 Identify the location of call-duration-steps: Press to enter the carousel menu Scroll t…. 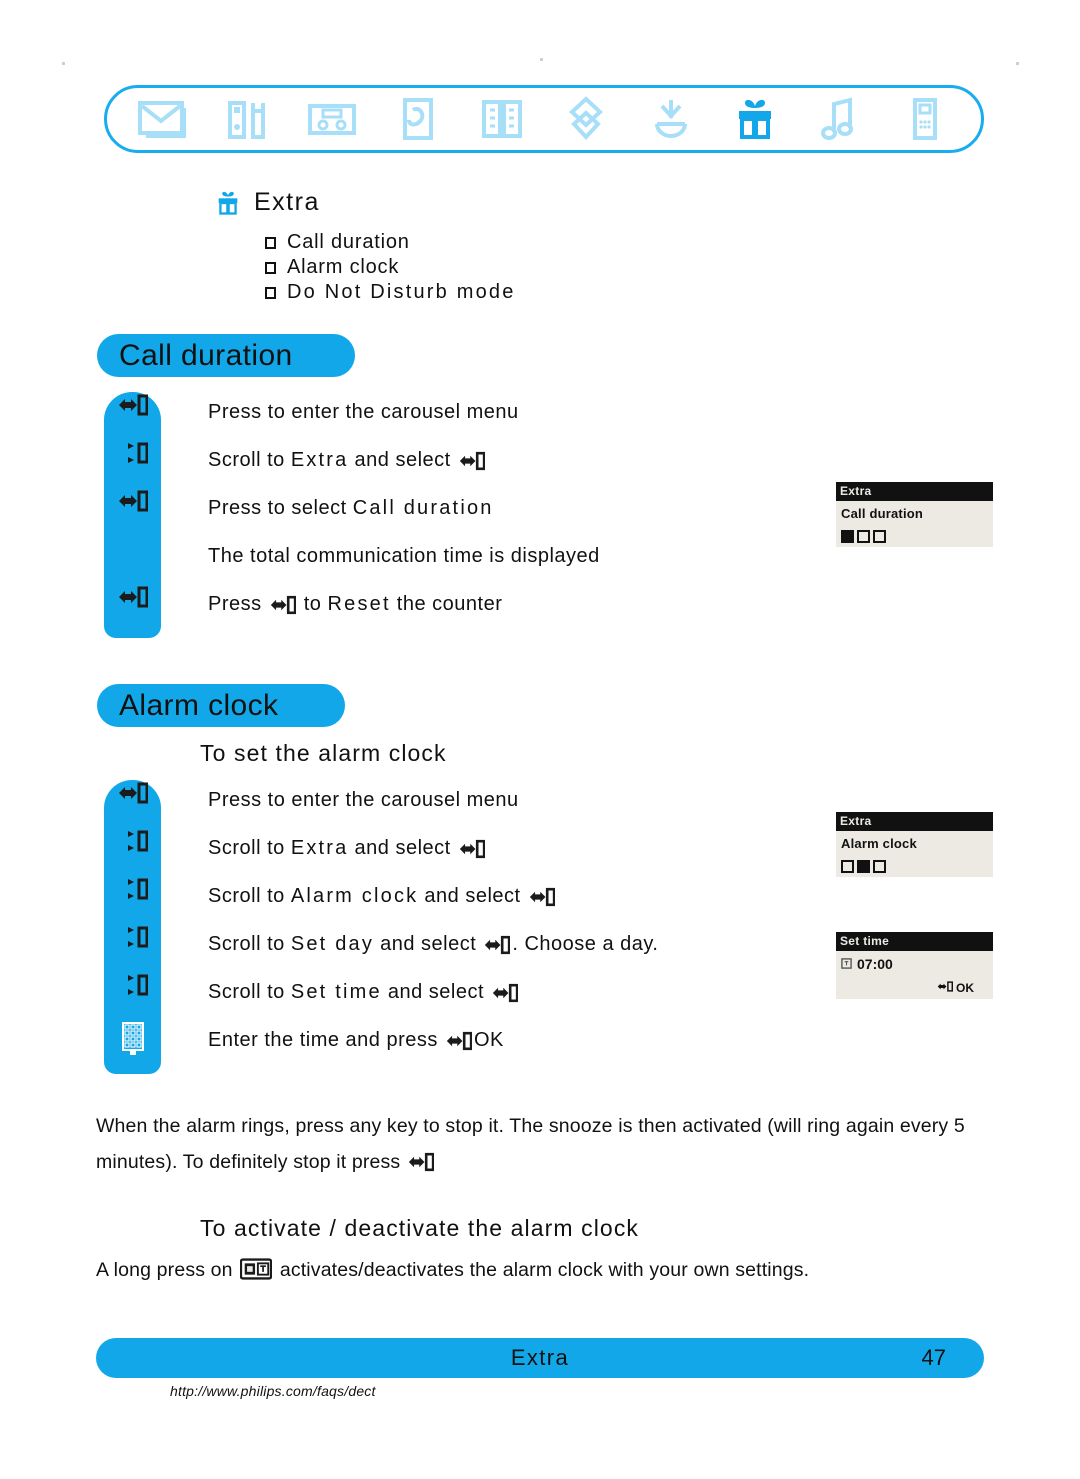
(352, 512).